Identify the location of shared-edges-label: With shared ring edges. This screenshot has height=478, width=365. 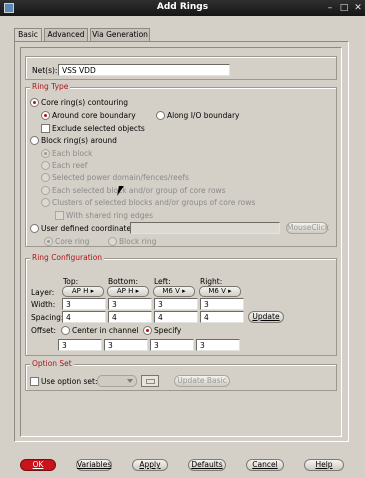
(110, 215).